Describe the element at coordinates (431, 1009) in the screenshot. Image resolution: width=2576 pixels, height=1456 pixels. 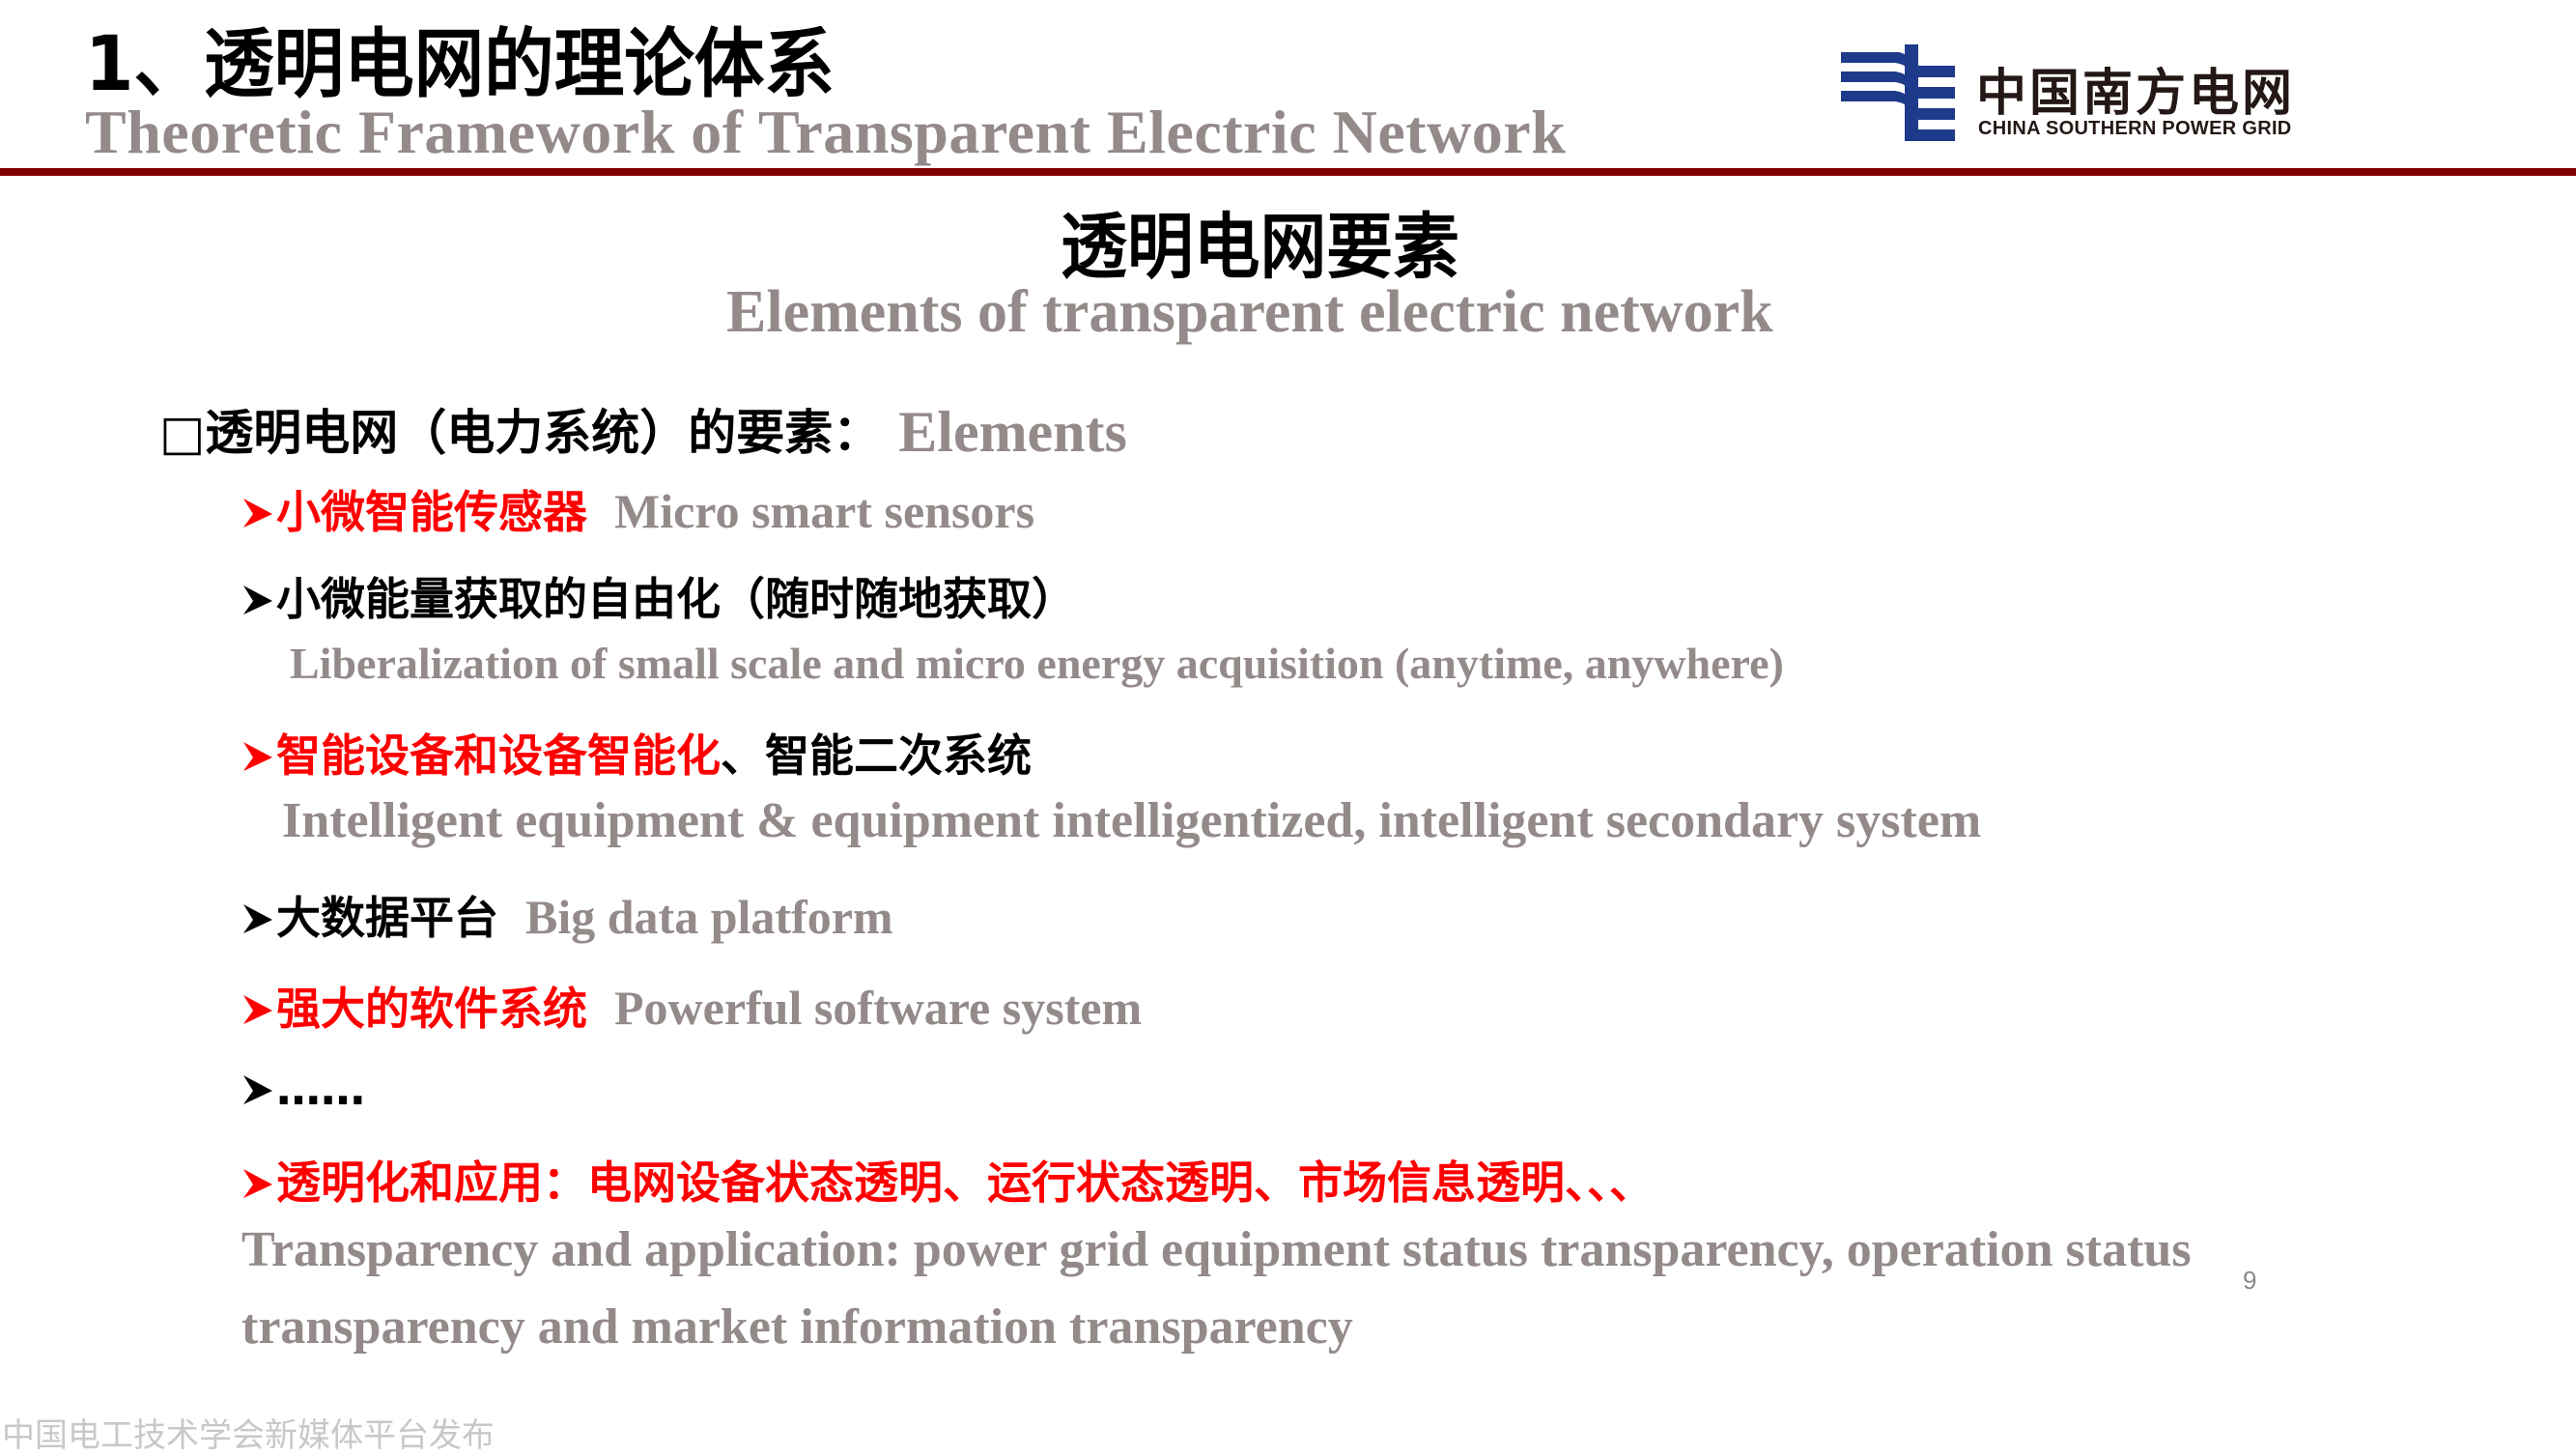
I see `item-cn: 强大的软件系统` at that location.